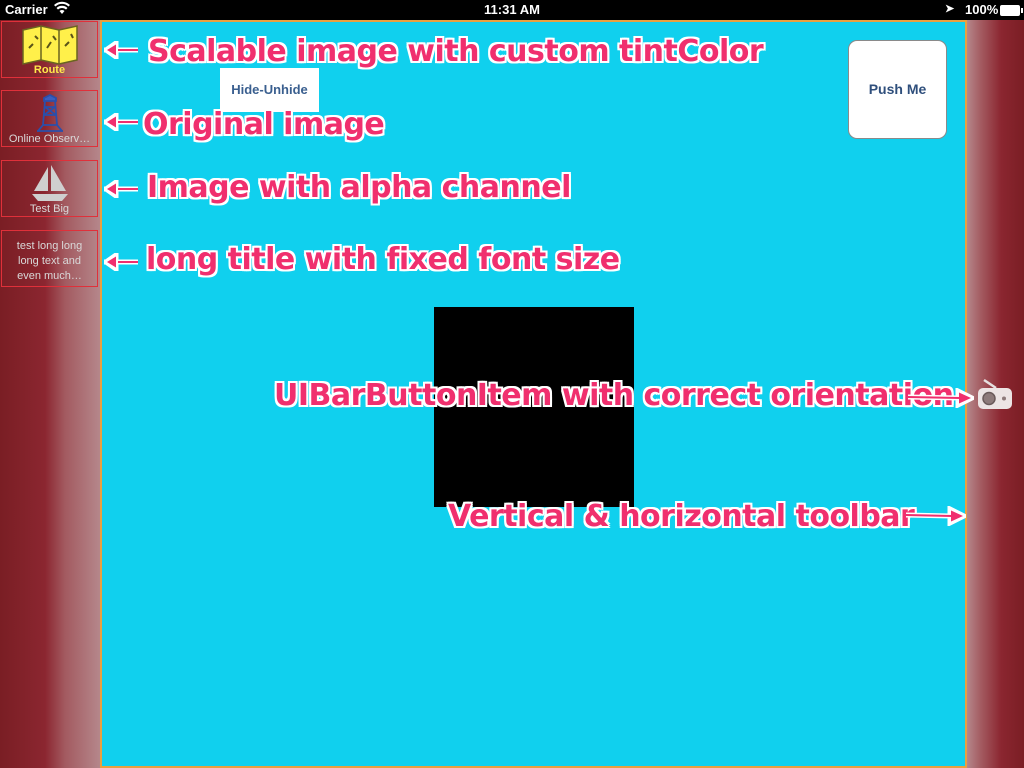 Image resolution: width=1024 pixels, height=768 pixels. What do you see at coordinates (982, 9) in the screenshot?
I see `battery-percent: 100%` at bounding box center [982, 9].